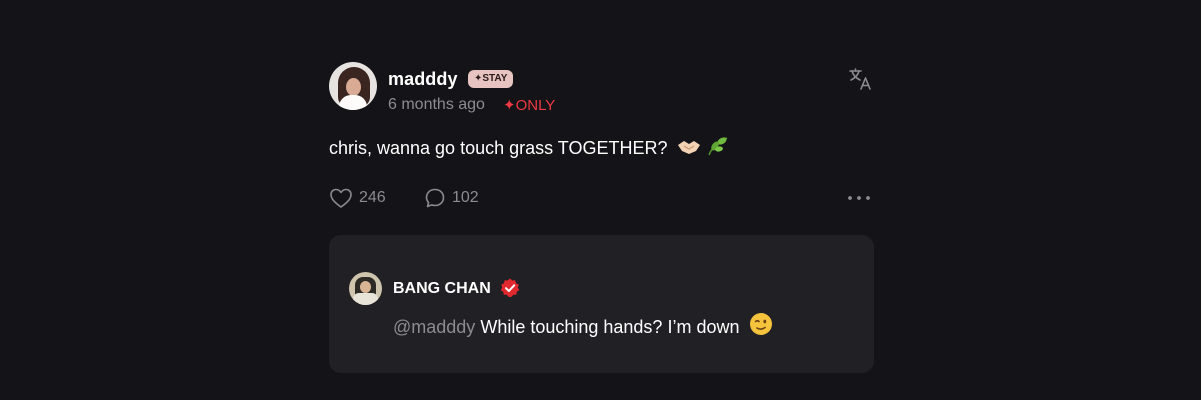 This screenshot has width=1201, height=400. I want to click on avatar, so click(353, 86).